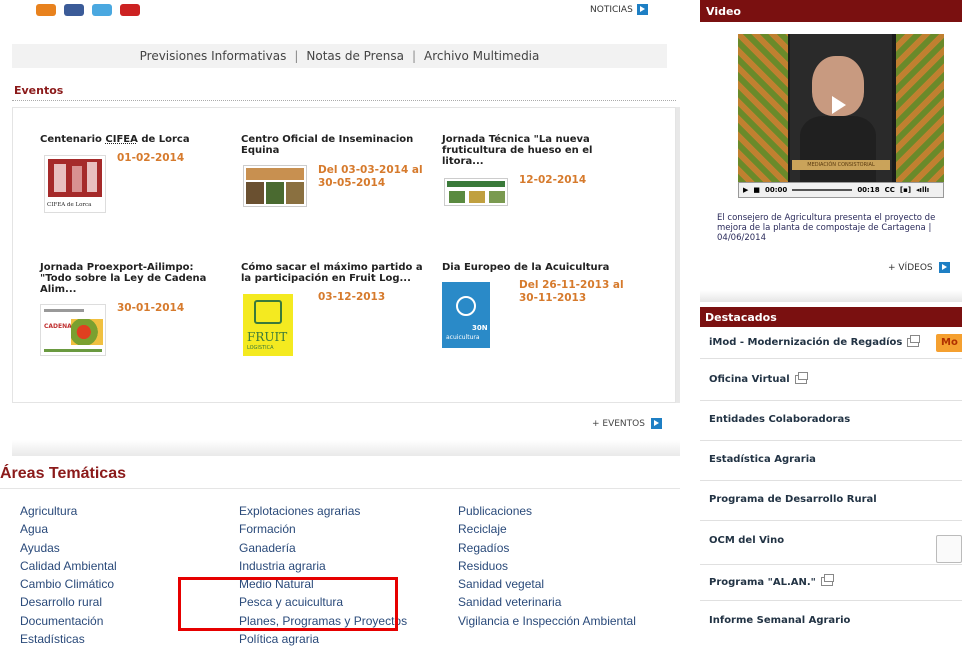  I want to click on area-link: Cambio Climático, so click(68, 584).